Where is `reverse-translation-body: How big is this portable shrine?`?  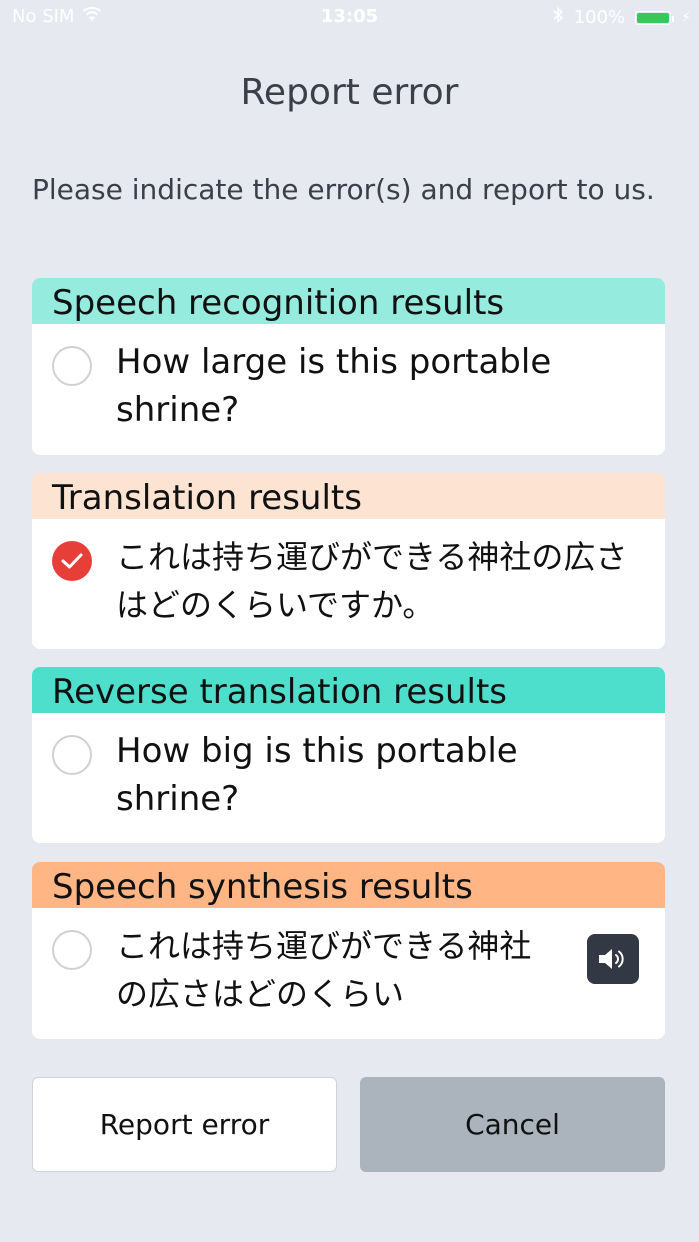 reverse-translation-body: How big is this portable shrine? is located at coordinates (348, 768).